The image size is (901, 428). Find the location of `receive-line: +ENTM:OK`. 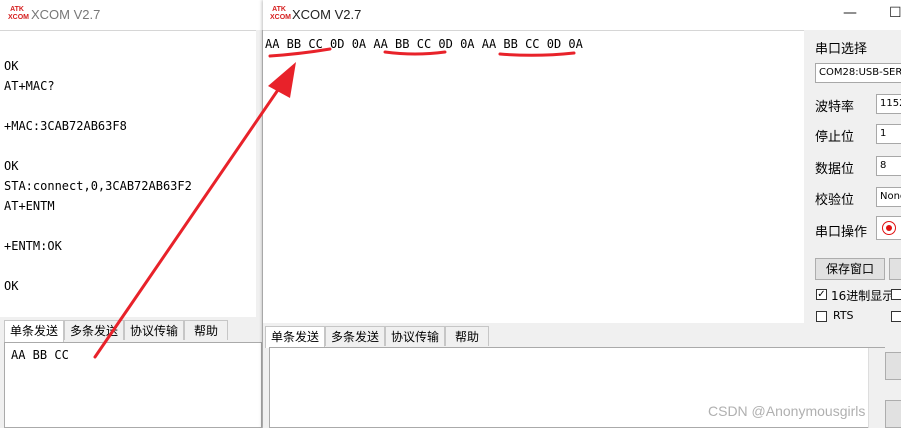

receive-line: +ENTM:OK is located at coordinates (33, 246).